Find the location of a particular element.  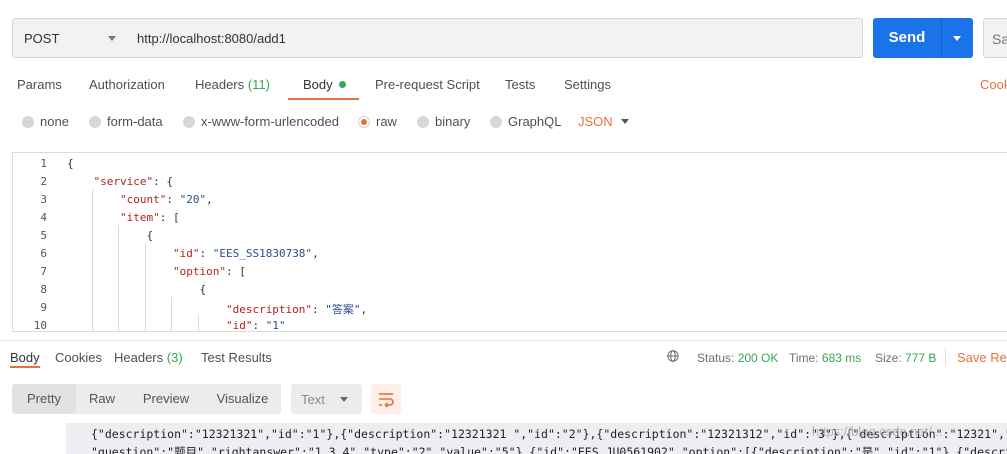

time-value: 683 ms is located at coordinates (841, 358).